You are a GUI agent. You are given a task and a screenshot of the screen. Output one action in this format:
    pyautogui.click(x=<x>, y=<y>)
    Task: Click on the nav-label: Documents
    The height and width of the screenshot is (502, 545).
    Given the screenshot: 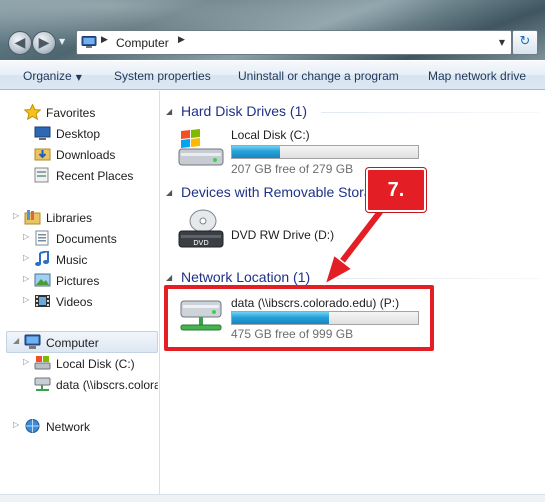 What is the action you would take?
    pyautogui.click(x=86, y=239)
    